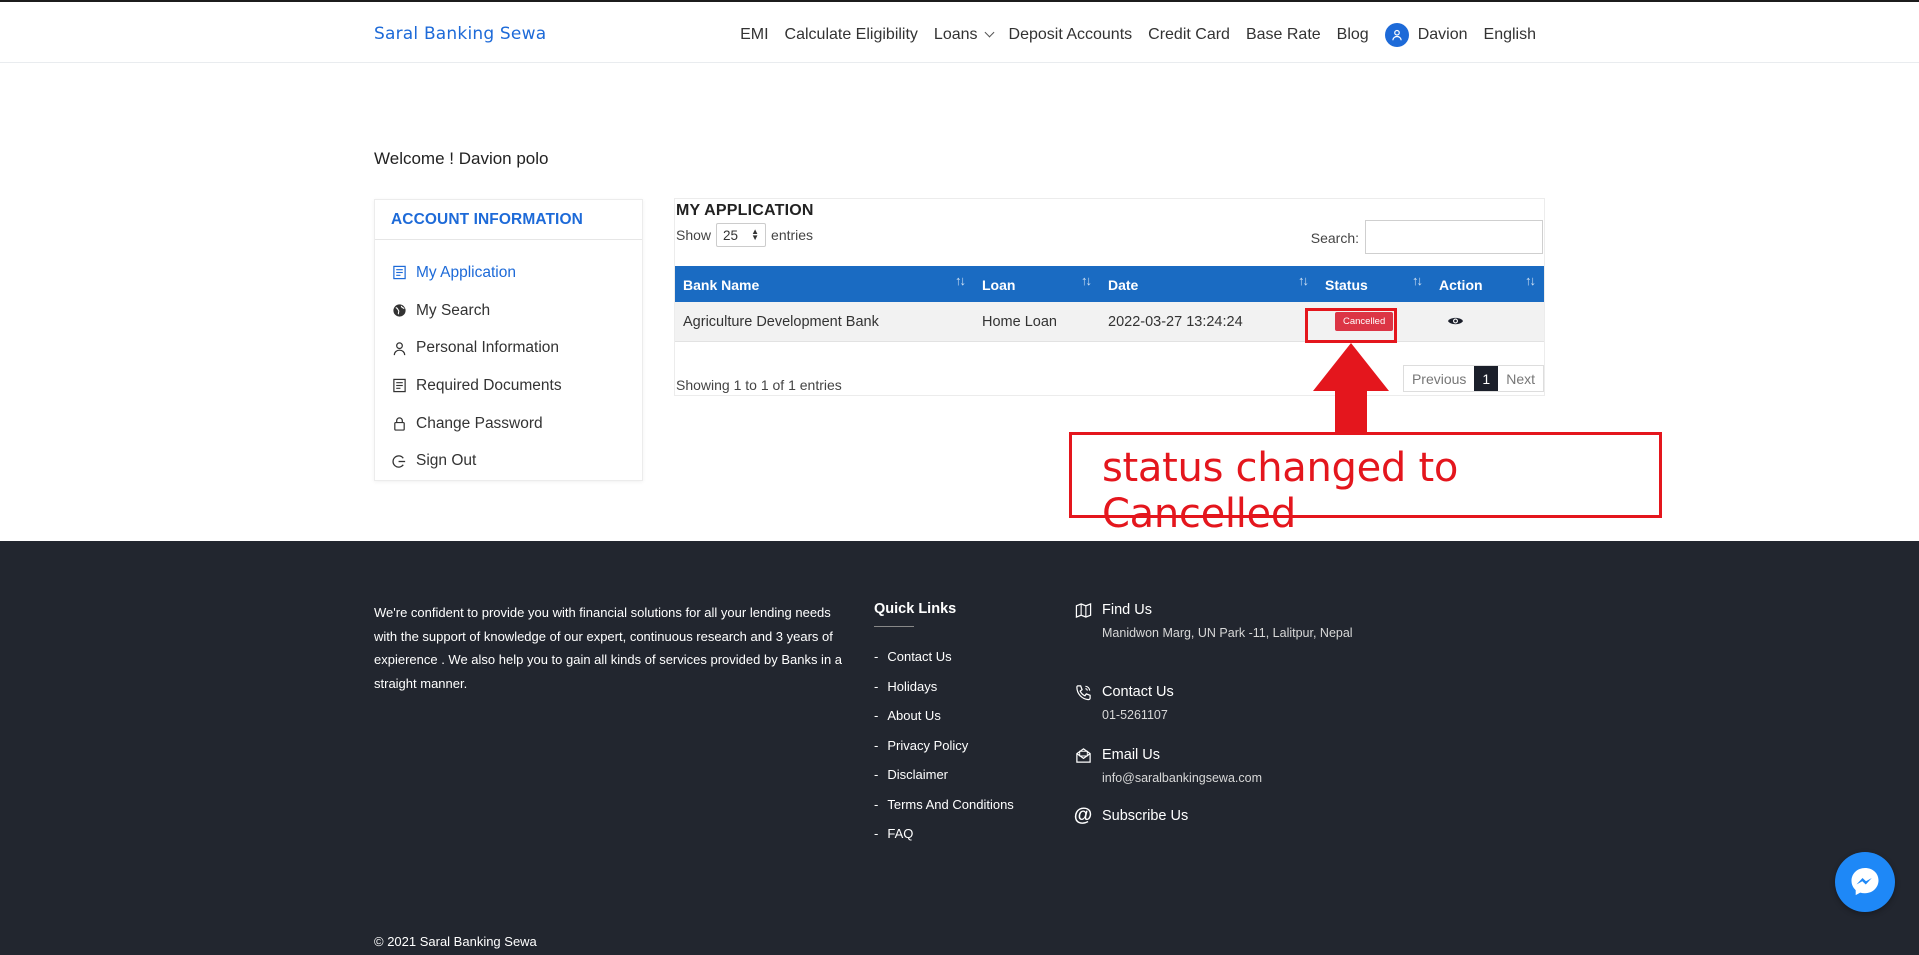 The width and height of the screenshot is (1919, 955). I want to click on sidebar-item-label: Personal Information, so click(488, 348).